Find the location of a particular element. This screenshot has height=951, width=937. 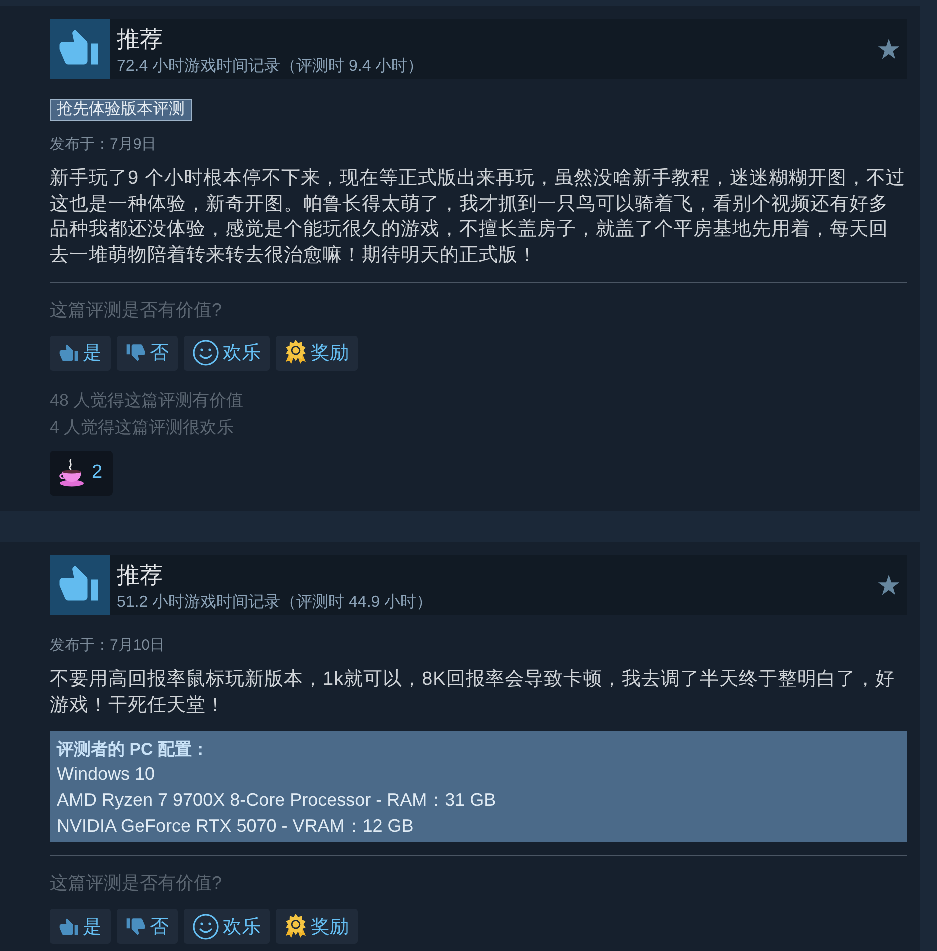

early-access-tag: 抢先体验版本评测 is located at coordinates (121, 110).